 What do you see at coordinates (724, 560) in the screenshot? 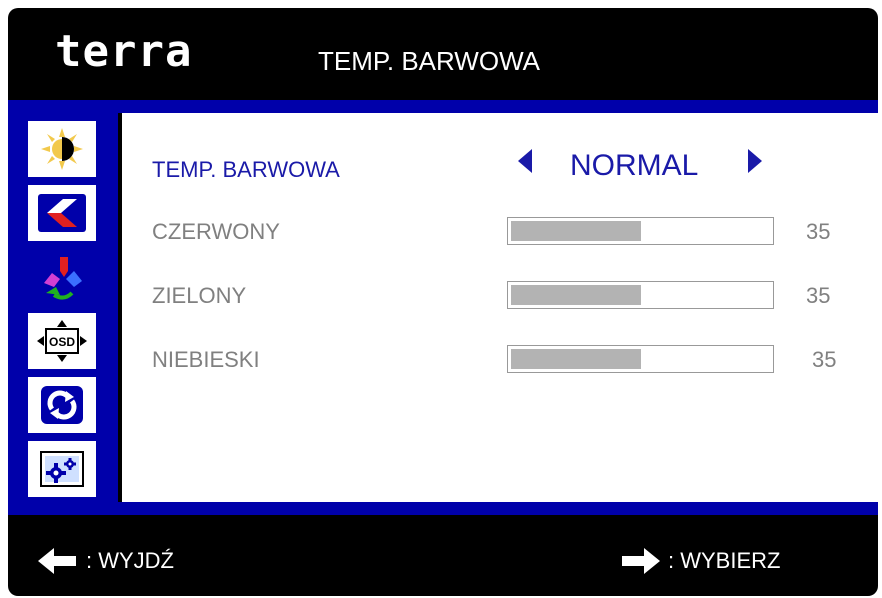
I see `select-label: : WYBIERZ` at bounding box center [724, 560].